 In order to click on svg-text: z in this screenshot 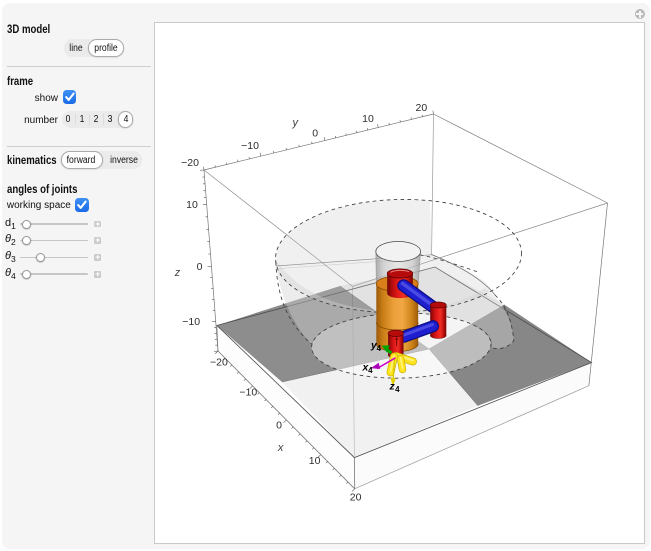, I will do `click(177, 273)`.